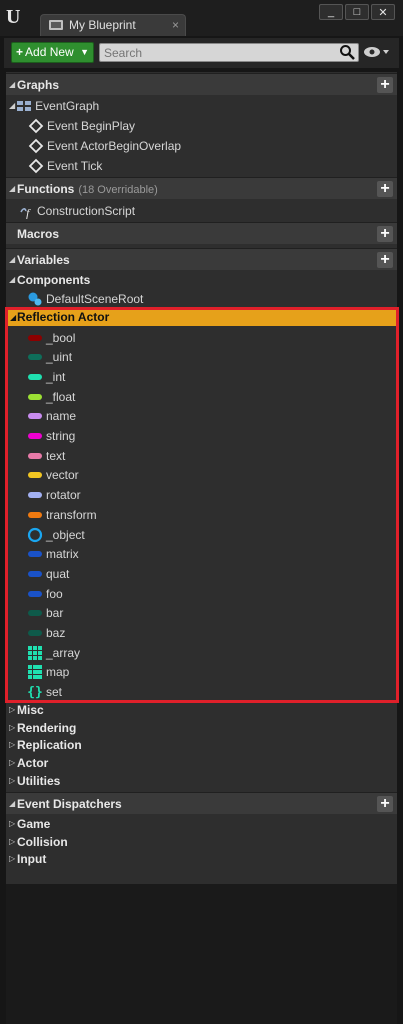 The width and height of the screenshot is (403, 1024). What do you see at coordinates (201, 233) in the screenshot?
I see `macros-header: Macros +` at bounding box center [201, 233].